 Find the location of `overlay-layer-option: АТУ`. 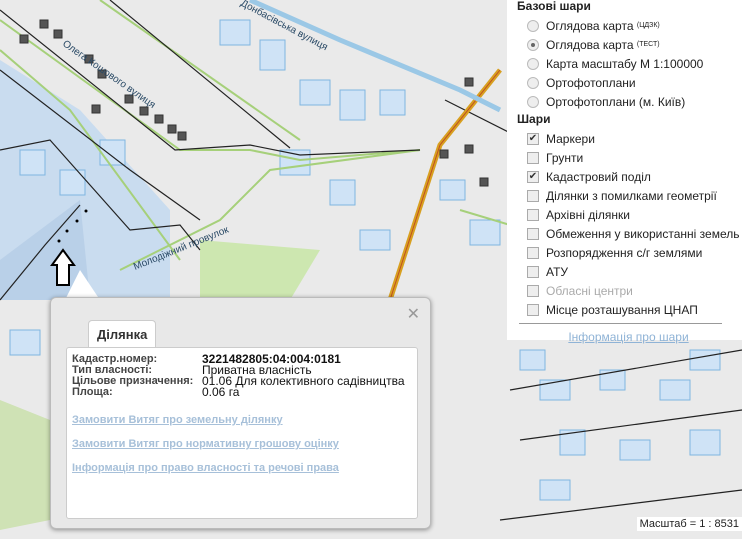

overlay-layer-option: АТУ is located at coordinates (628, 271).